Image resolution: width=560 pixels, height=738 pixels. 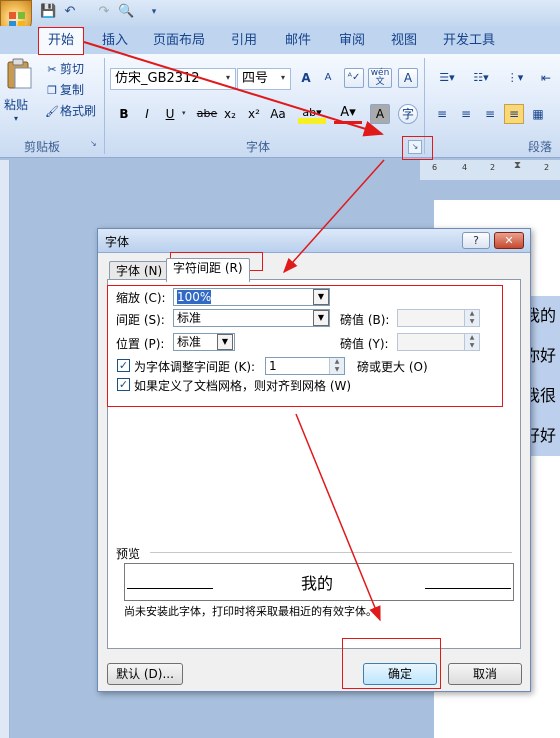 What do you see at coordinates (207, 114) in the screenshot?
I see `strikethrough-icon: abe` at bounding box center [207, 114].